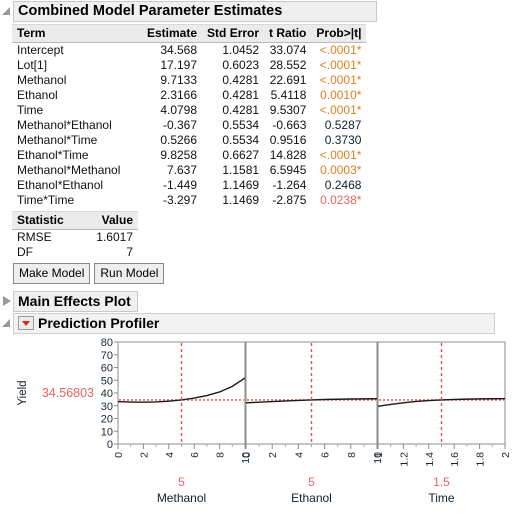  I want to click on cell-t-ratio: -0.663, so click(289, 125).